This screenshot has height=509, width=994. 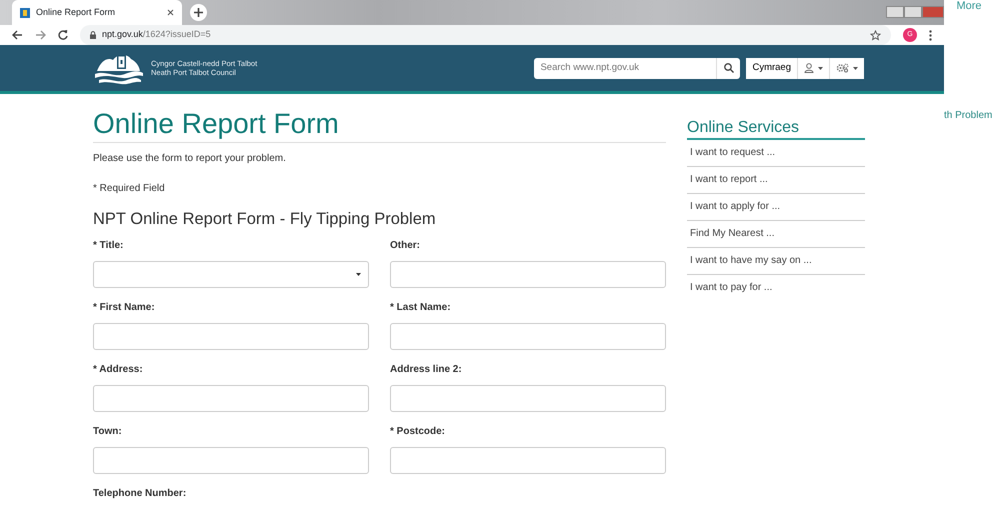 What do you see at coordinates (842, 68) in the screenshot?
I see `gears-icon` at bounding box center [842, 68].